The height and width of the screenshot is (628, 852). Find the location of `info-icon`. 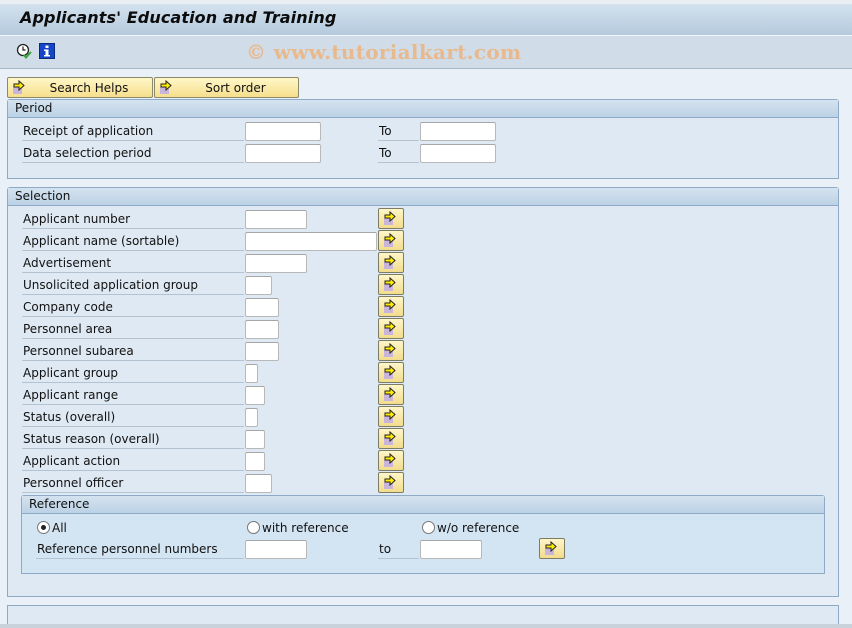

info-icon is located at coordinates (47, 51).